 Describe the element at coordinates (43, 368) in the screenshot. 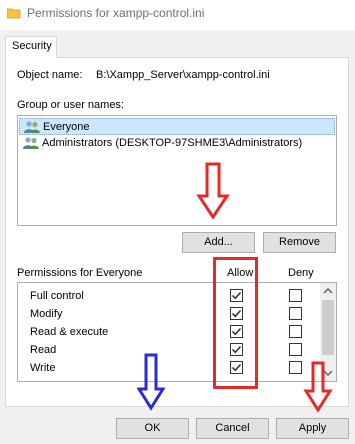

I see `permission-name: Write` at that location.